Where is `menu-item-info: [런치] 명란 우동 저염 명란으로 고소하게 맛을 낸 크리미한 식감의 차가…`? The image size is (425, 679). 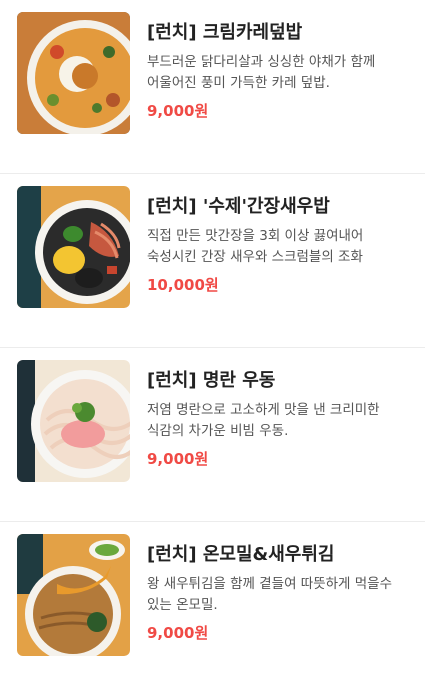 menu-item-info: [런치] 명란 우동 저염 명란으로 고소하게 맛을 낸 크리미한 식감의 차가… is located at coordinates (277, 415).